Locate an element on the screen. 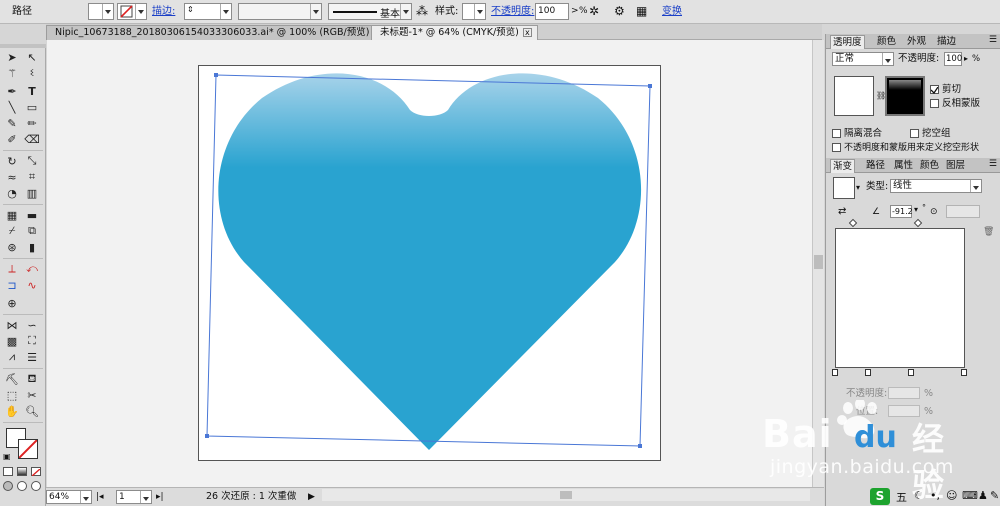 This screenshot has height=506, width=1000. ime-logo: S is located at coordinates (880, 496).